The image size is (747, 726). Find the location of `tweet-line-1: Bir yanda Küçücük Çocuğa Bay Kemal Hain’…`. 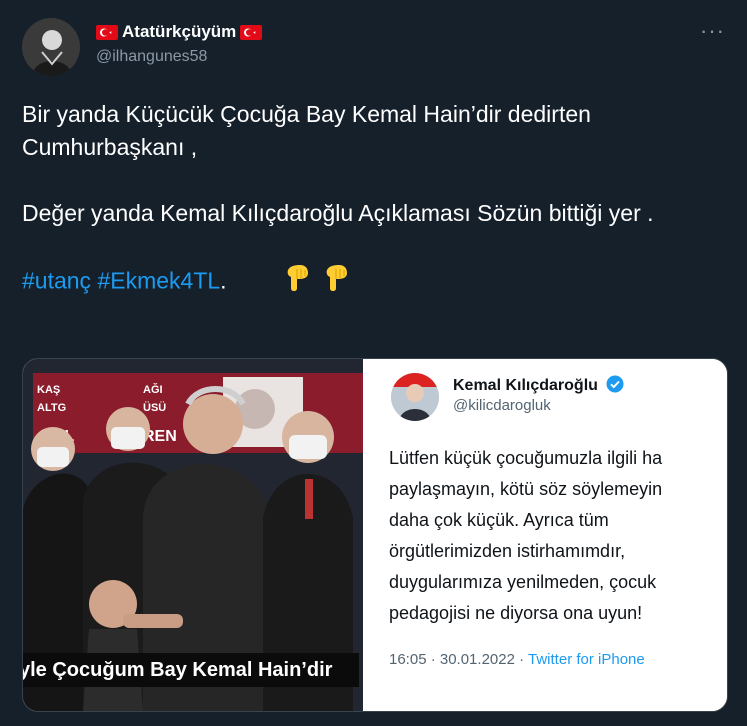

tweet-line-1: Bir yanda Küçücük Çocuğa Bay Kemal Hain’… is located at coordinates (306, 130).